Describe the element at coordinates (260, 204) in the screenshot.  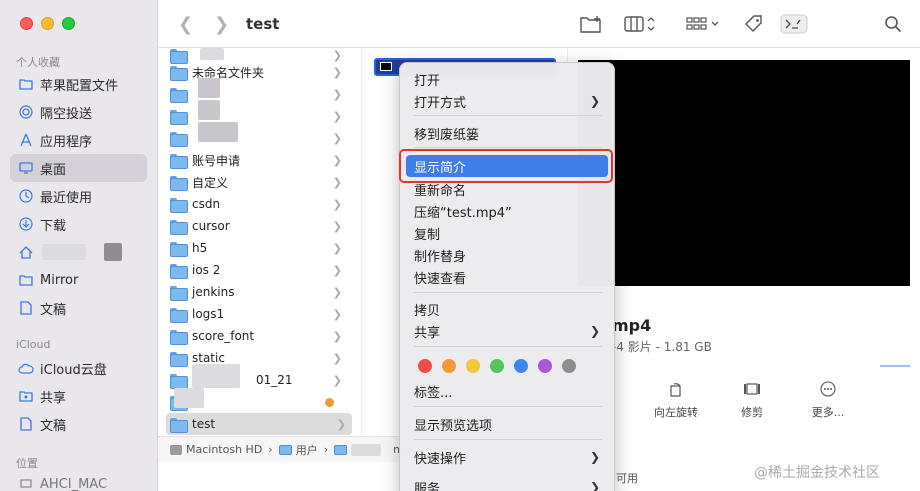
I see `list-item: csdn ❯` at that location.